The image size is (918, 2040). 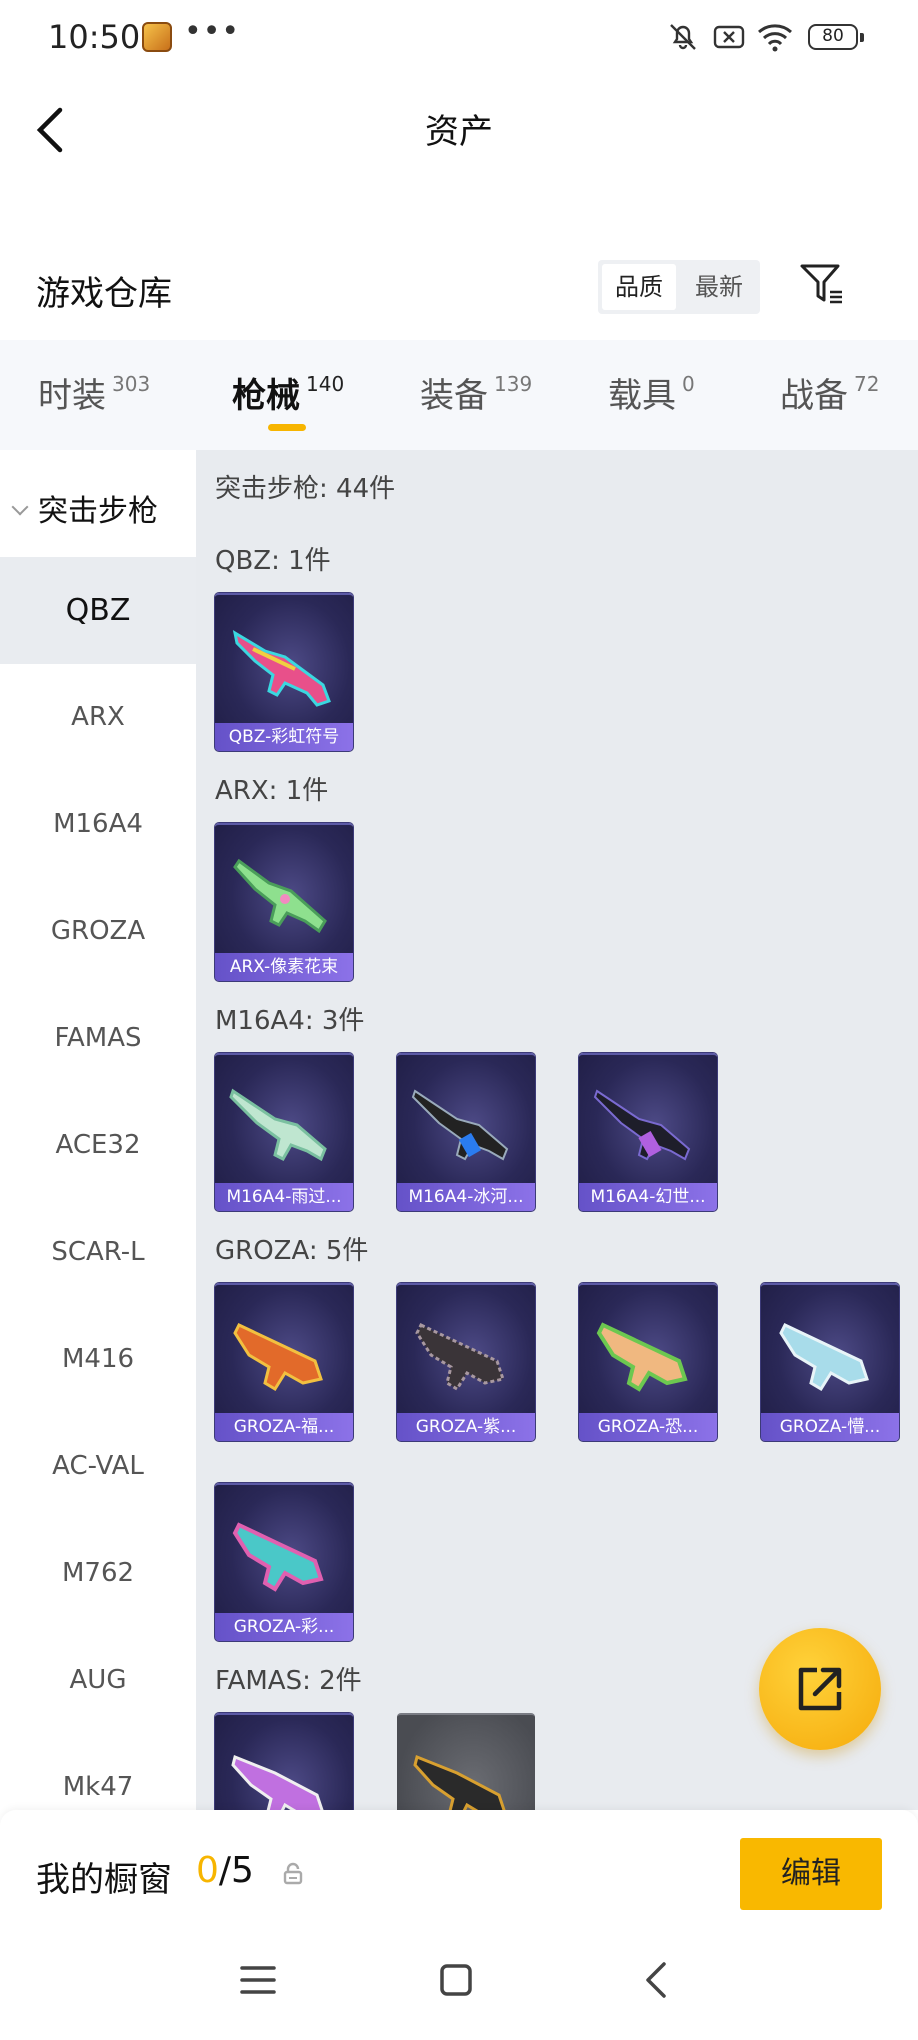 What do you see at coordinates (775, 38) in the screenshot?
I see `wifi-icon` at bounding box center [775, 38].